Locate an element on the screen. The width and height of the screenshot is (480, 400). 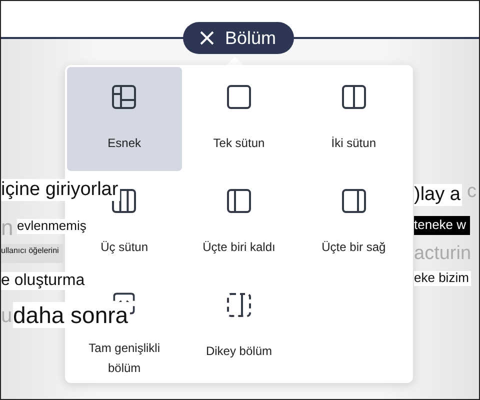
close-section-button: Bölüm is located at coordinates (238, 38).